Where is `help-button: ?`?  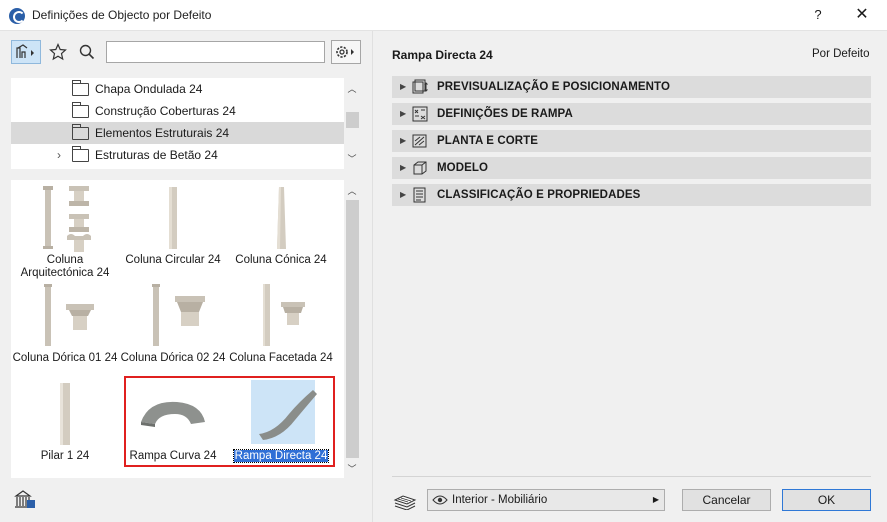
help-button: ? is located at coordinates (818, 15).